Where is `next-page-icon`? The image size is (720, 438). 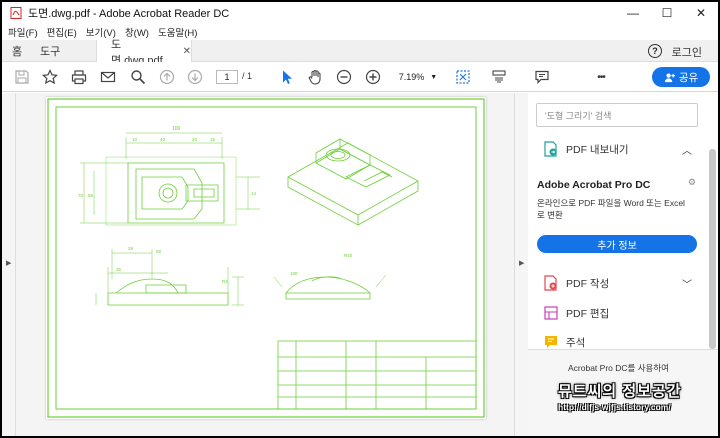 next-page-icon is located at coordinates (195, 77).